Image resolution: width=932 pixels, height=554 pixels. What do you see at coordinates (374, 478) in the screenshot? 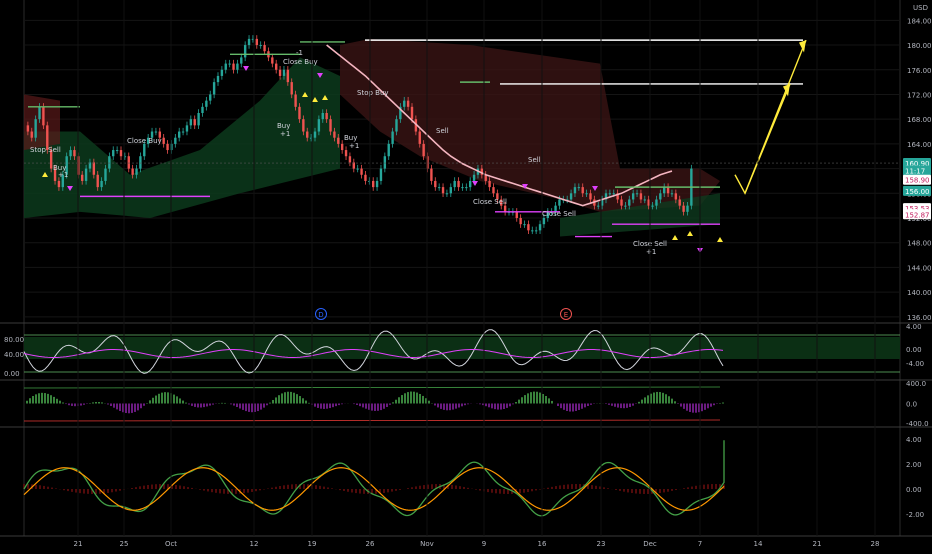
I see `osc3-line-green` at bounding box center [374, 478].